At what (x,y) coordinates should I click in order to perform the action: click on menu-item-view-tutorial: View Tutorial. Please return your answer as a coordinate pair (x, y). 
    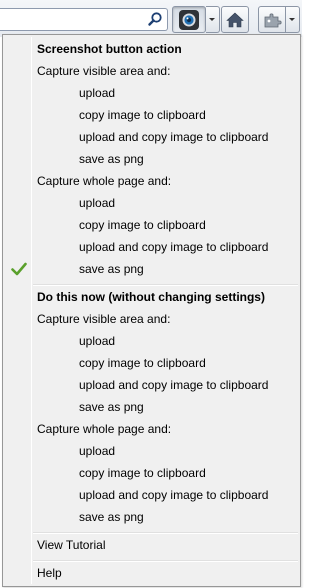
    Looking at the image, I should click on (151, 545).